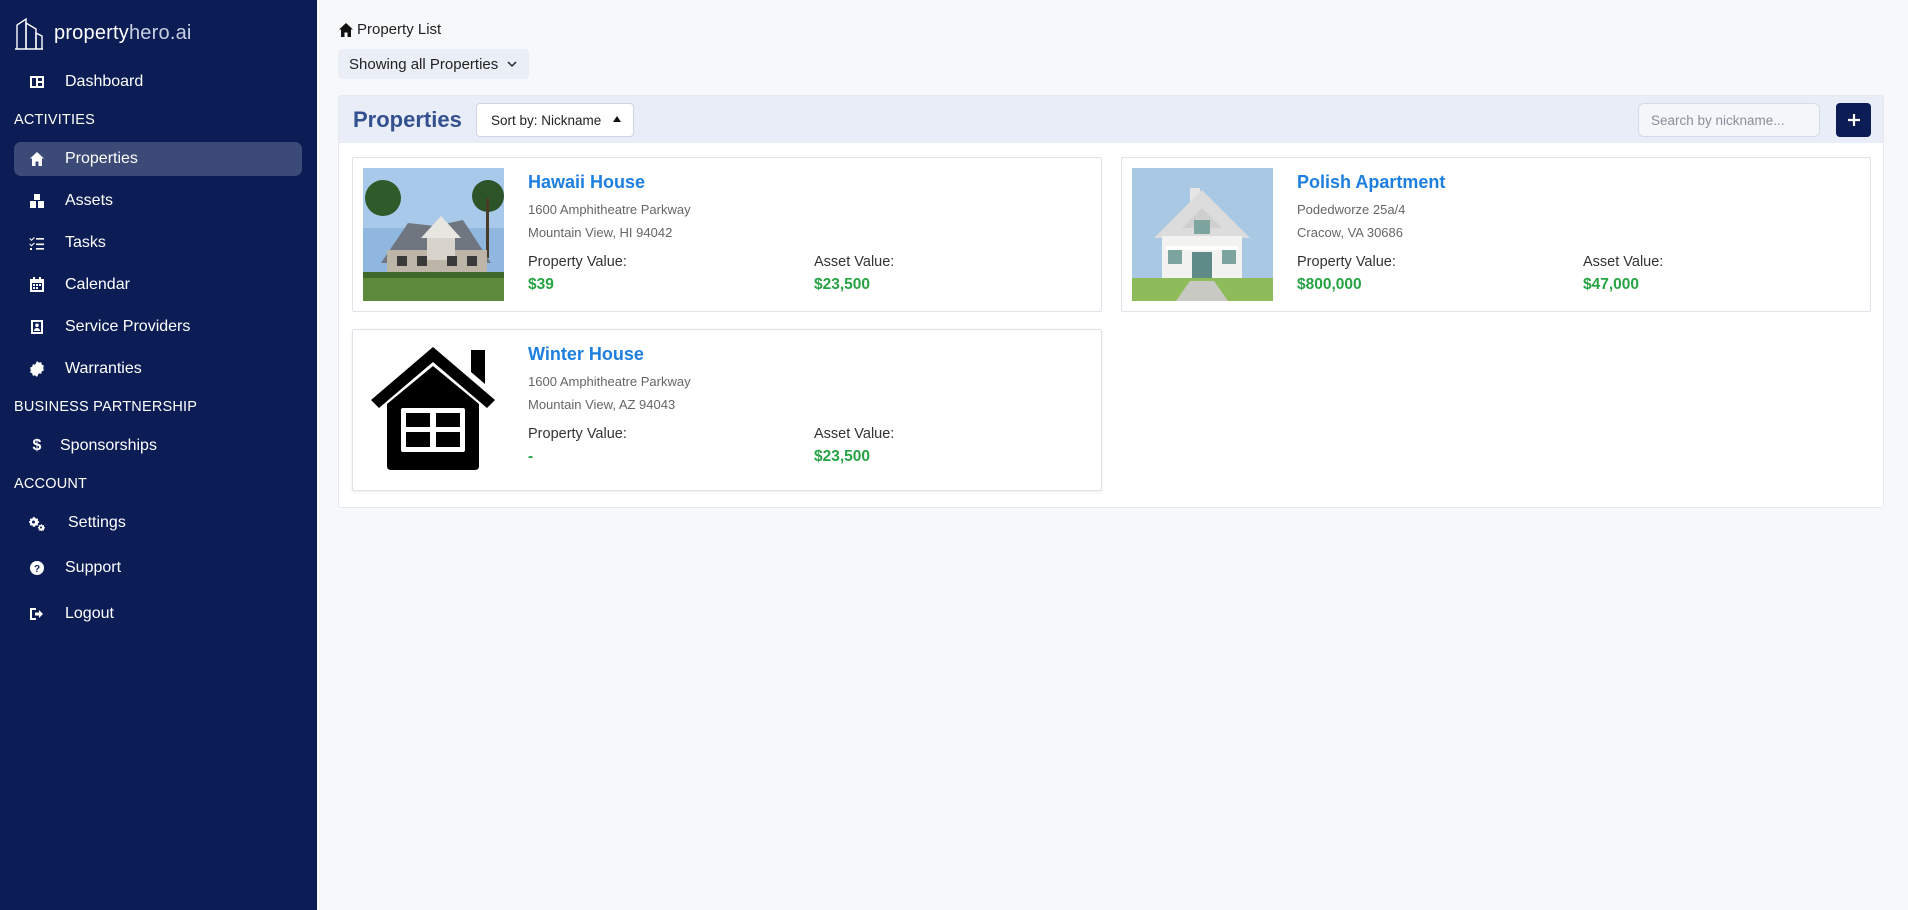 Image resolution: width=1908 pixels, height=910 pixels. Describe the element at coordinates (97, 284) in the screenshot. I see `sidebar-item-label: Calendar` at that location.